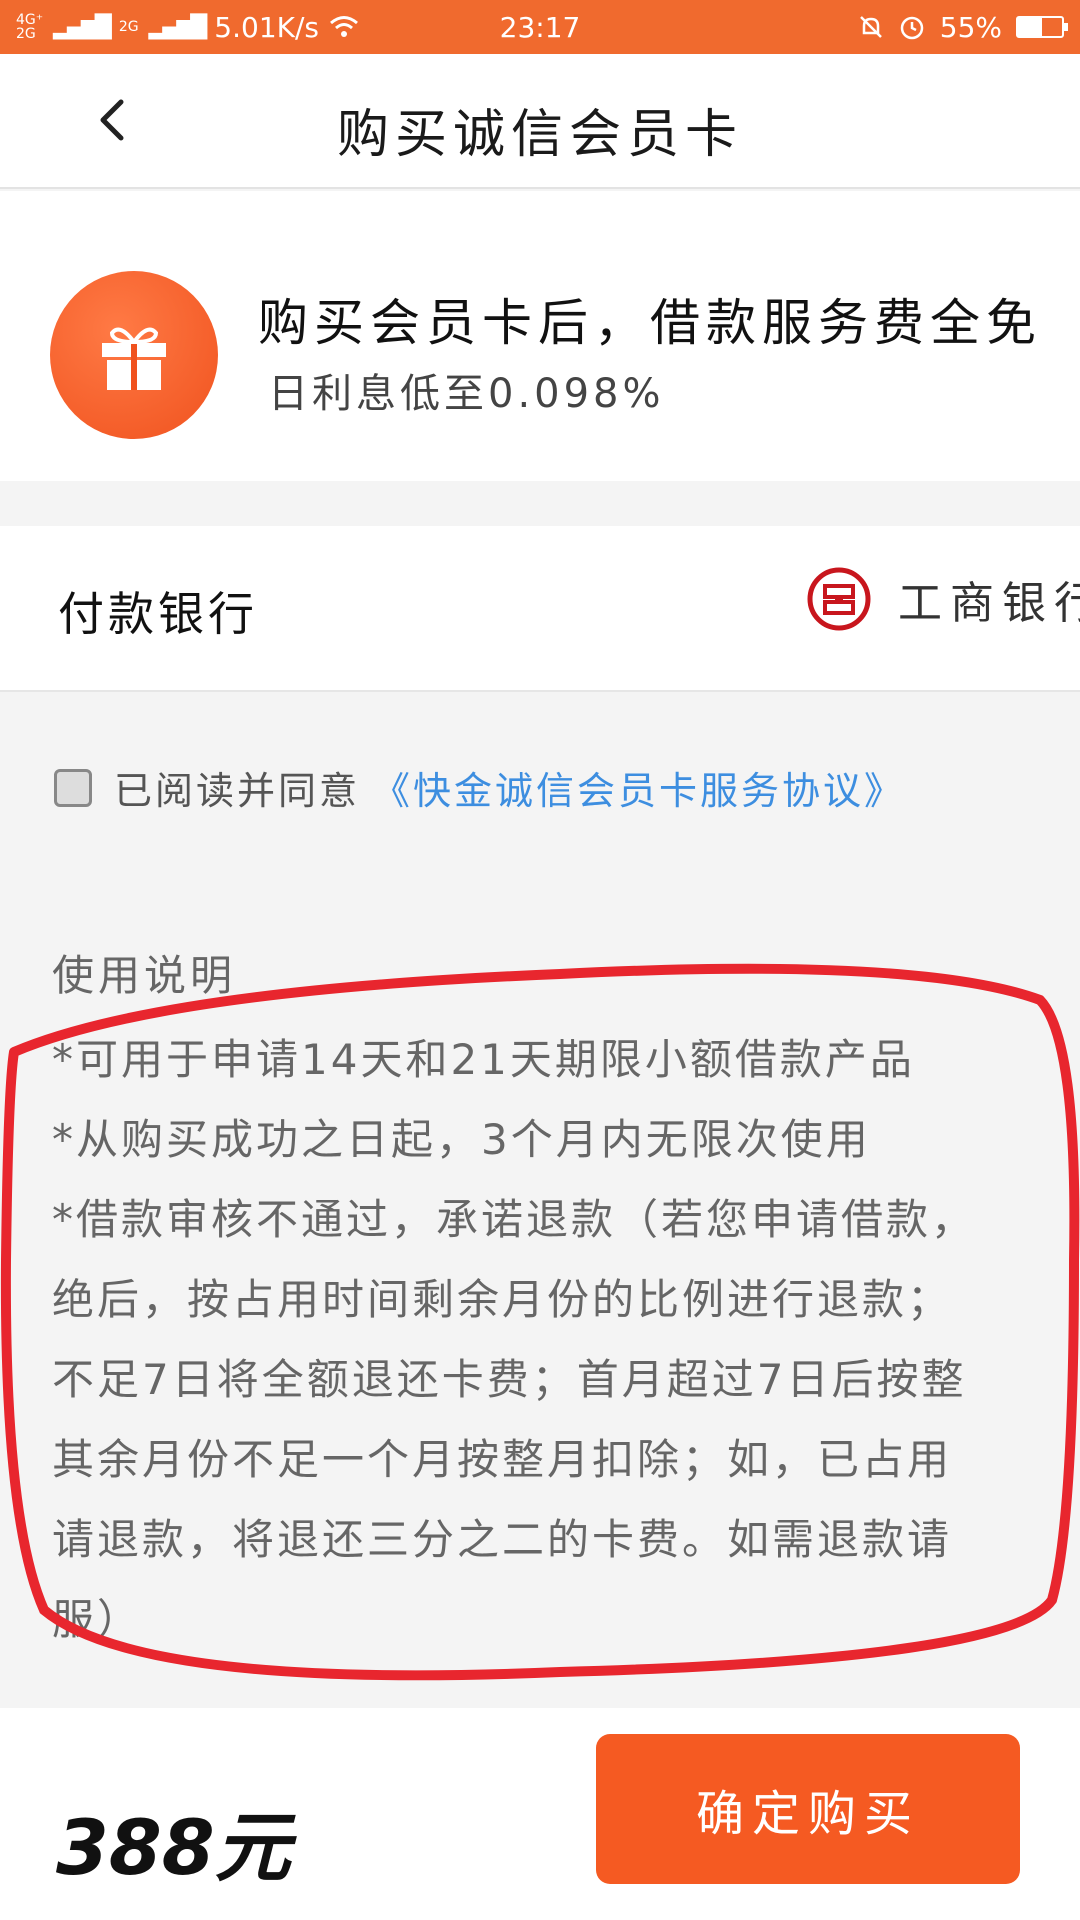 This screenshot has width=1080, height=1920. What do you see at coordinates (344, 26) in the screenshot?
I see `wifi-icon` at bounding box center [344, 26].